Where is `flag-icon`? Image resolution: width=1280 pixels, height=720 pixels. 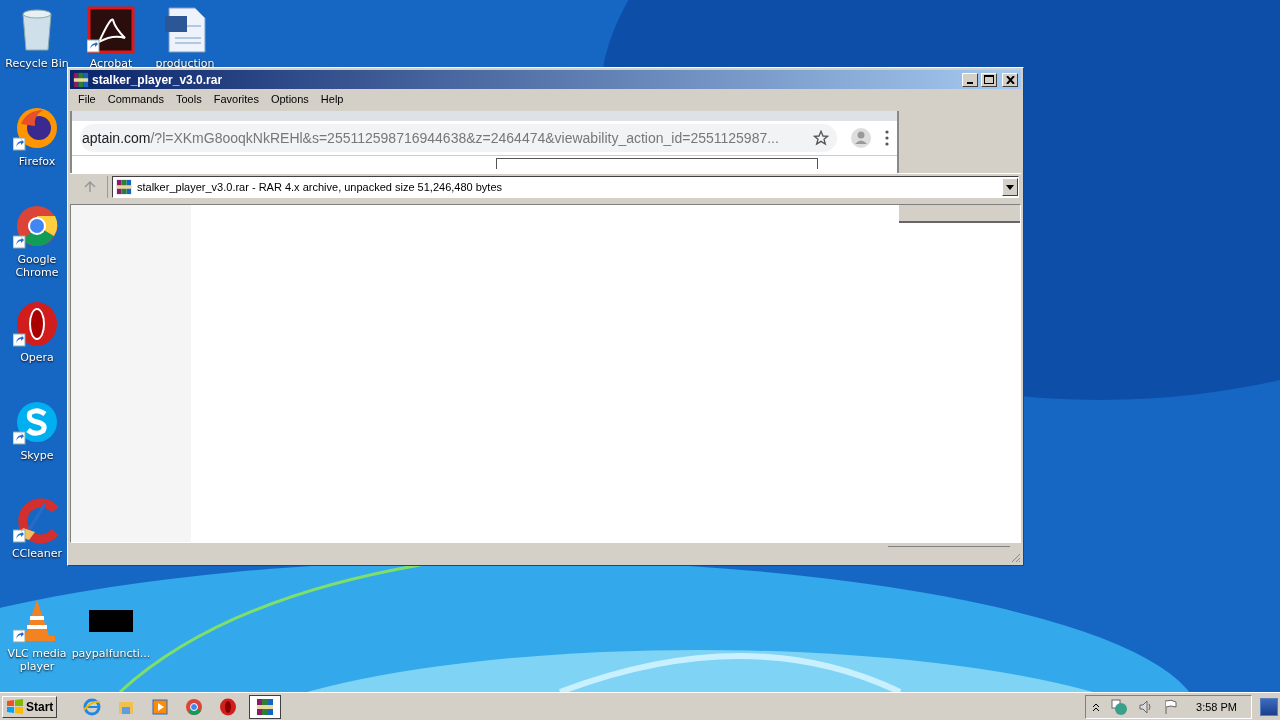 flag-icon is located at coordinates (1171, 706).